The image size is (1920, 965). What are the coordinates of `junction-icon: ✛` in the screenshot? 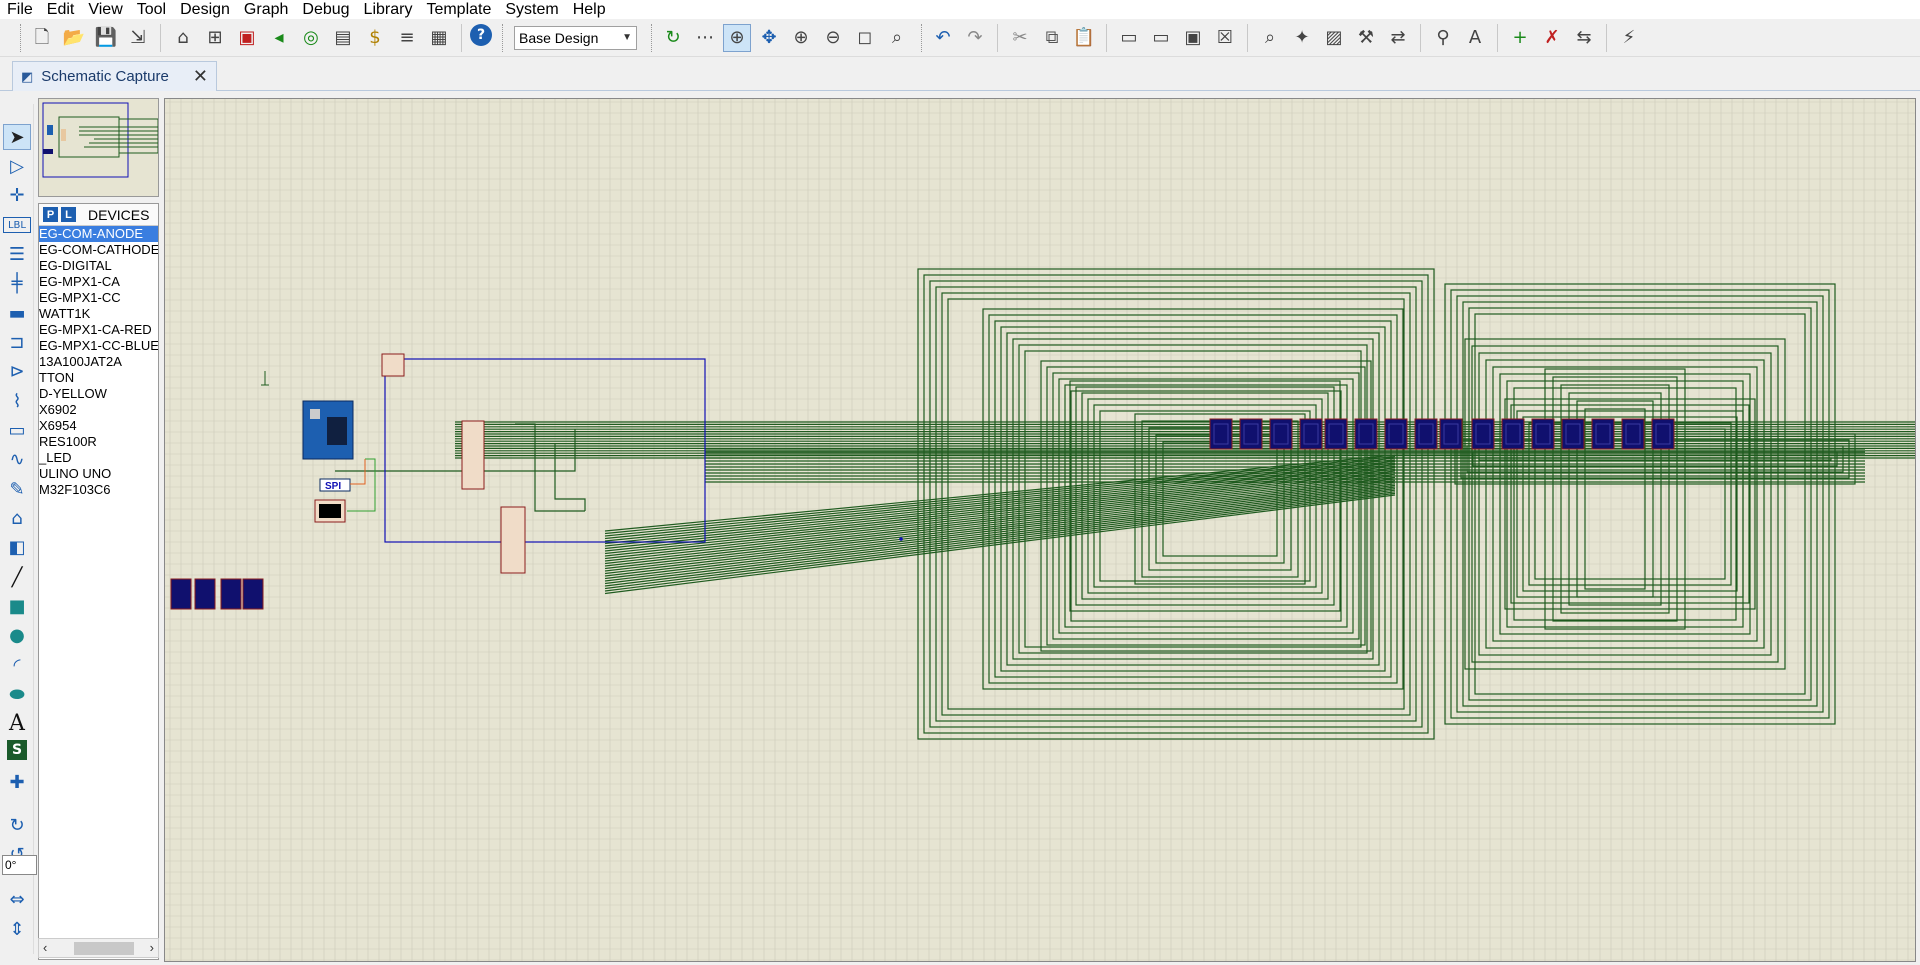 It's located at (17, 195).